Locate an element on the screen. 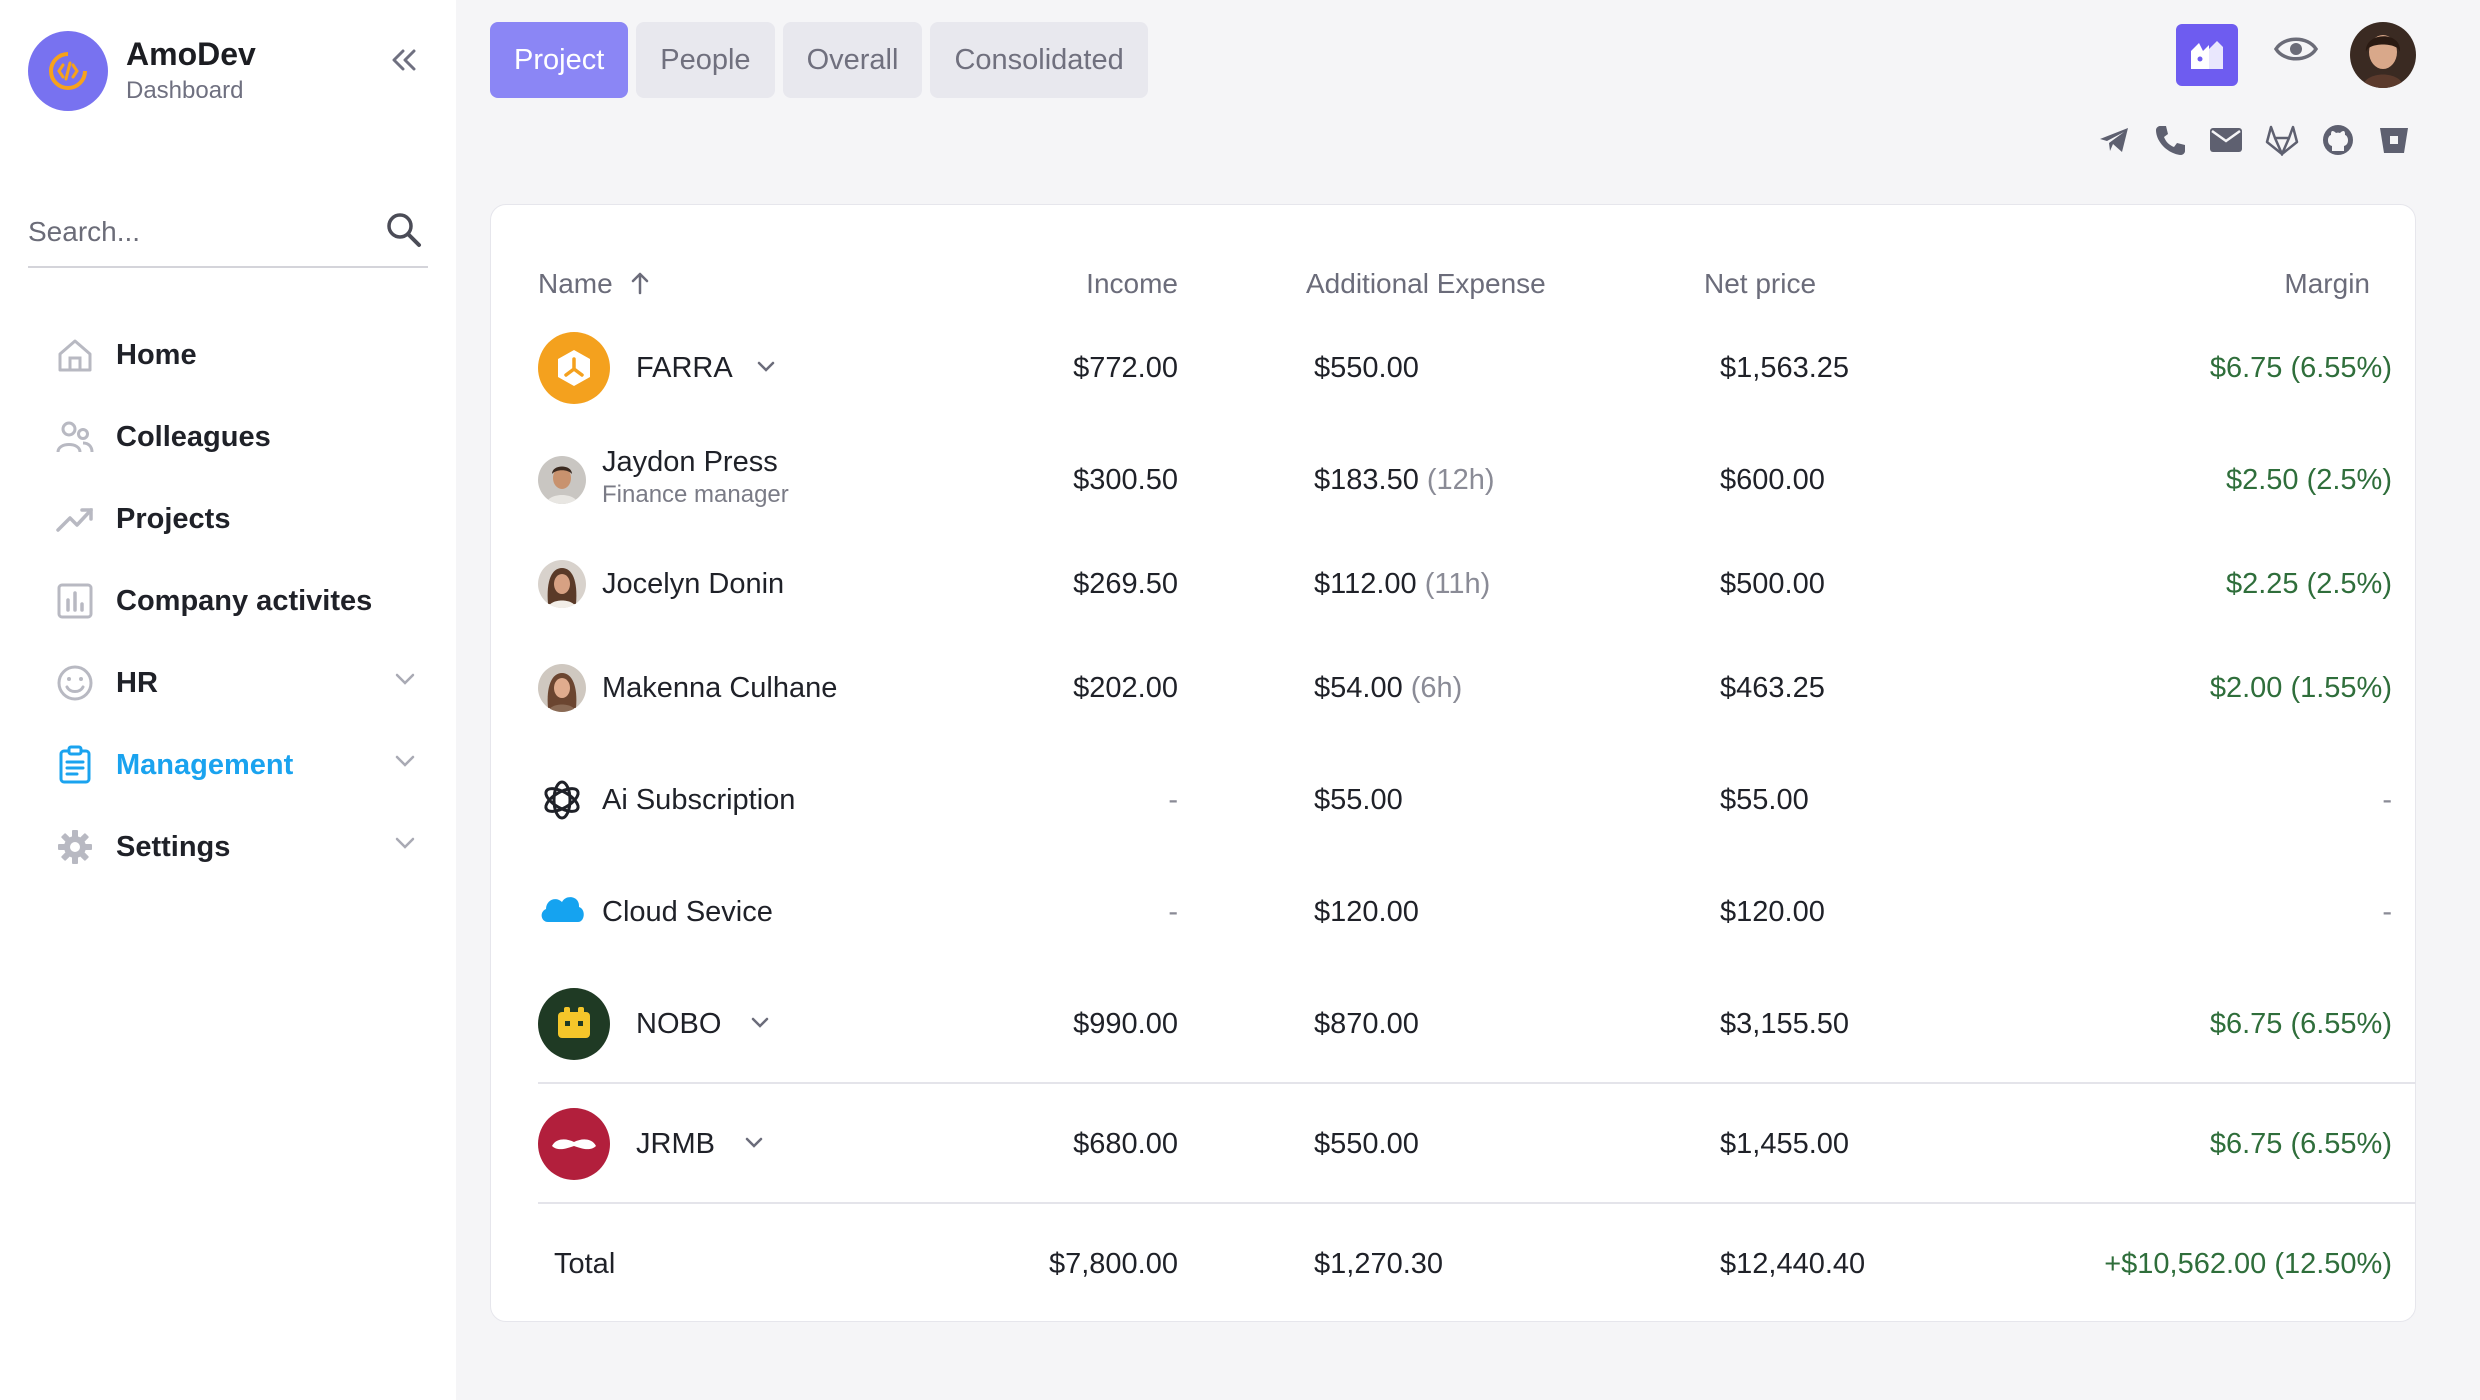  income-value: $269.50 is located at coordinates (1125, 584).